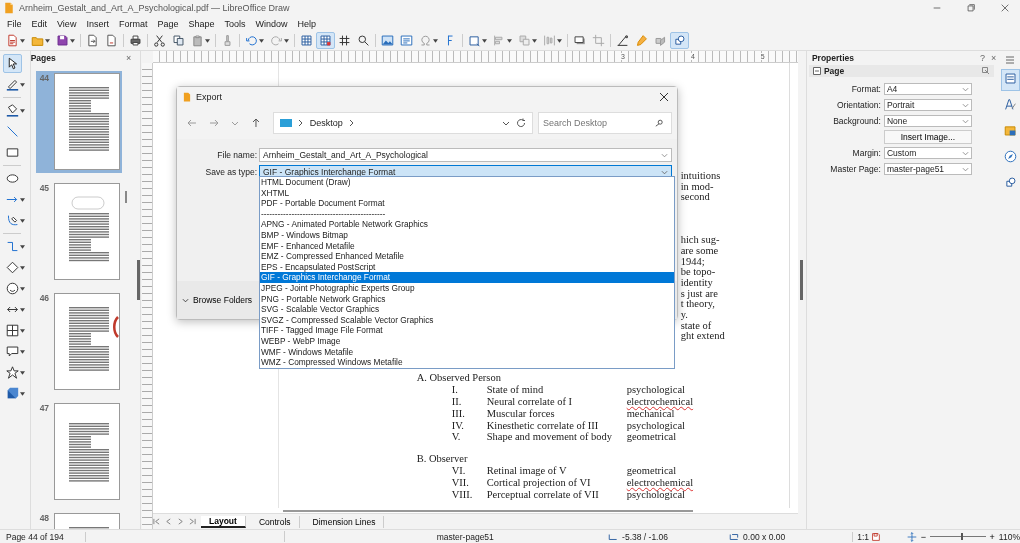 This screenshot has height=543, width=1020. I want to click on outline-heading: B. Observer, so click(442, 459).